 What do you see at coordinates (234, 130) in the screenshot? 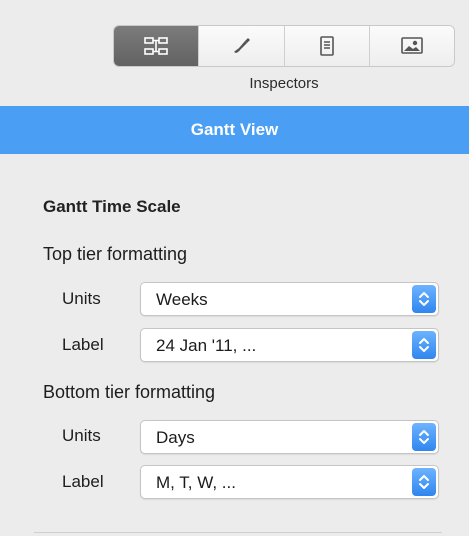
I see `gantt-view-header: Gantt View` at bounding box center [234, 130].